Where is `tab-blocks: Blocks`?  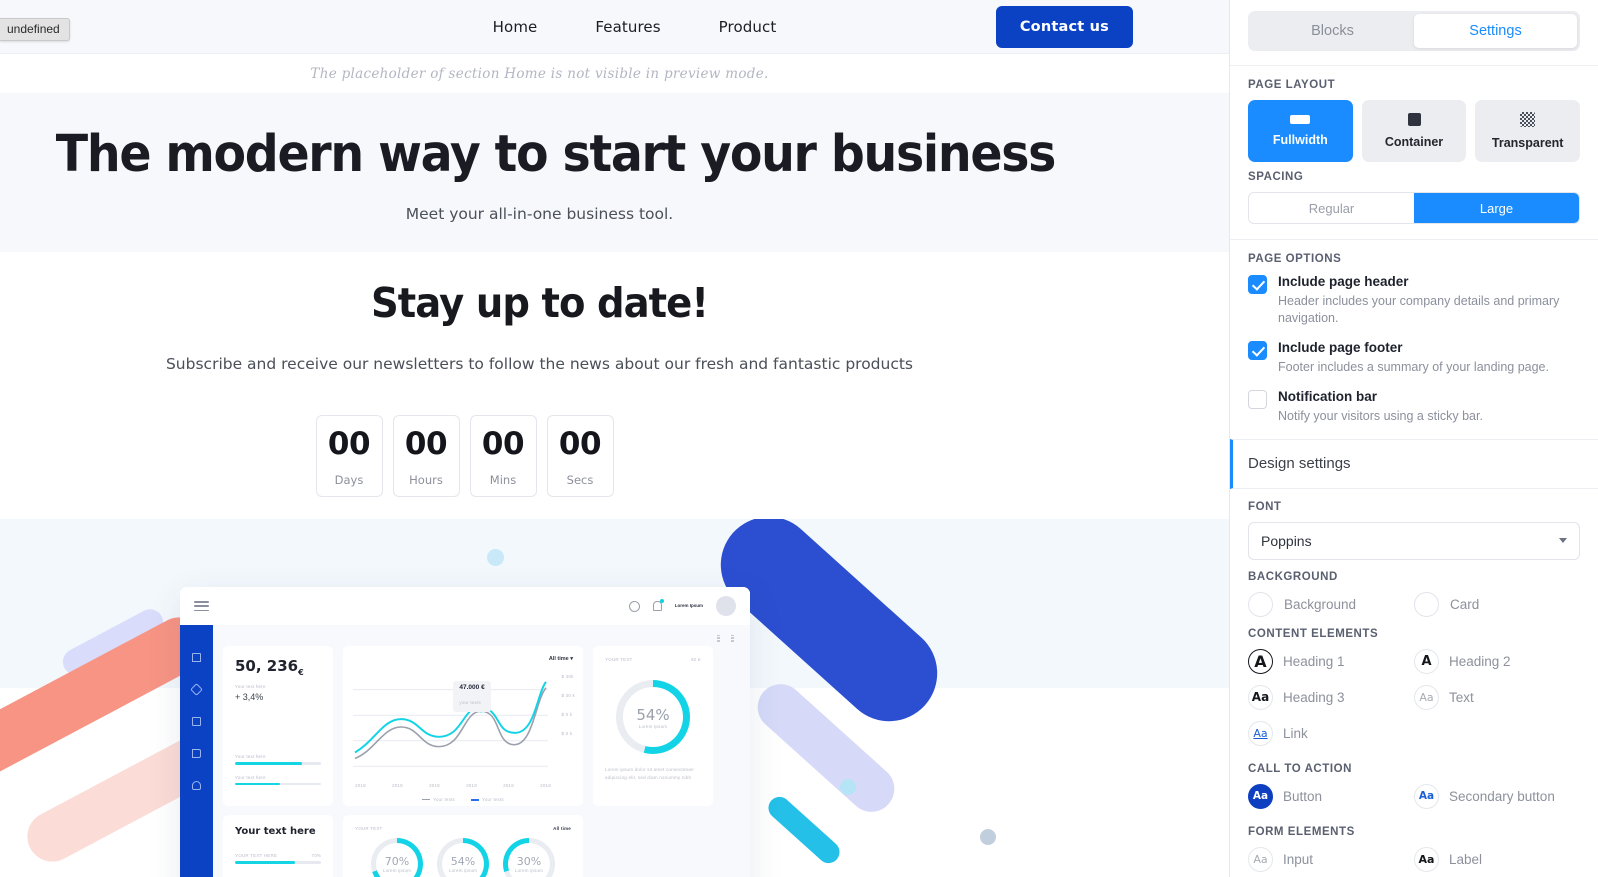
tab-blocks: Blocks is located at coordinates (1332, 31).